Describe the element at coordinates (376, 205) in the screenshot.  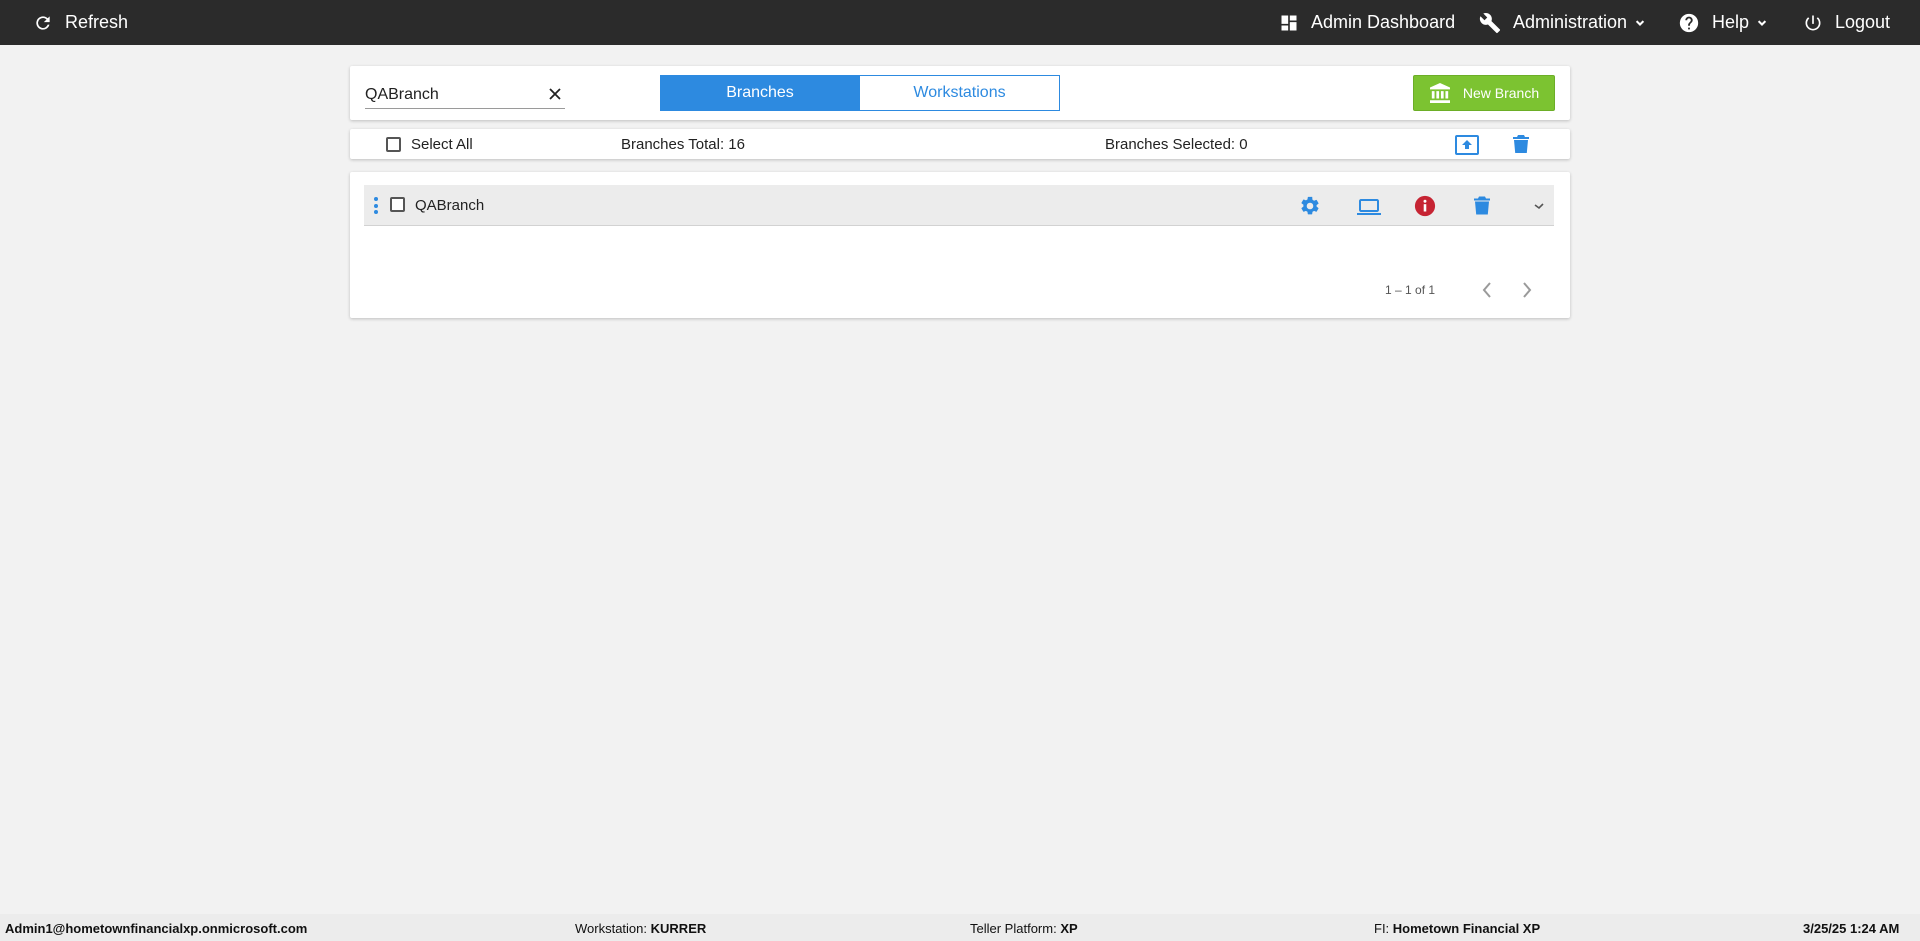
I see `drag-handle-icon` at that location.